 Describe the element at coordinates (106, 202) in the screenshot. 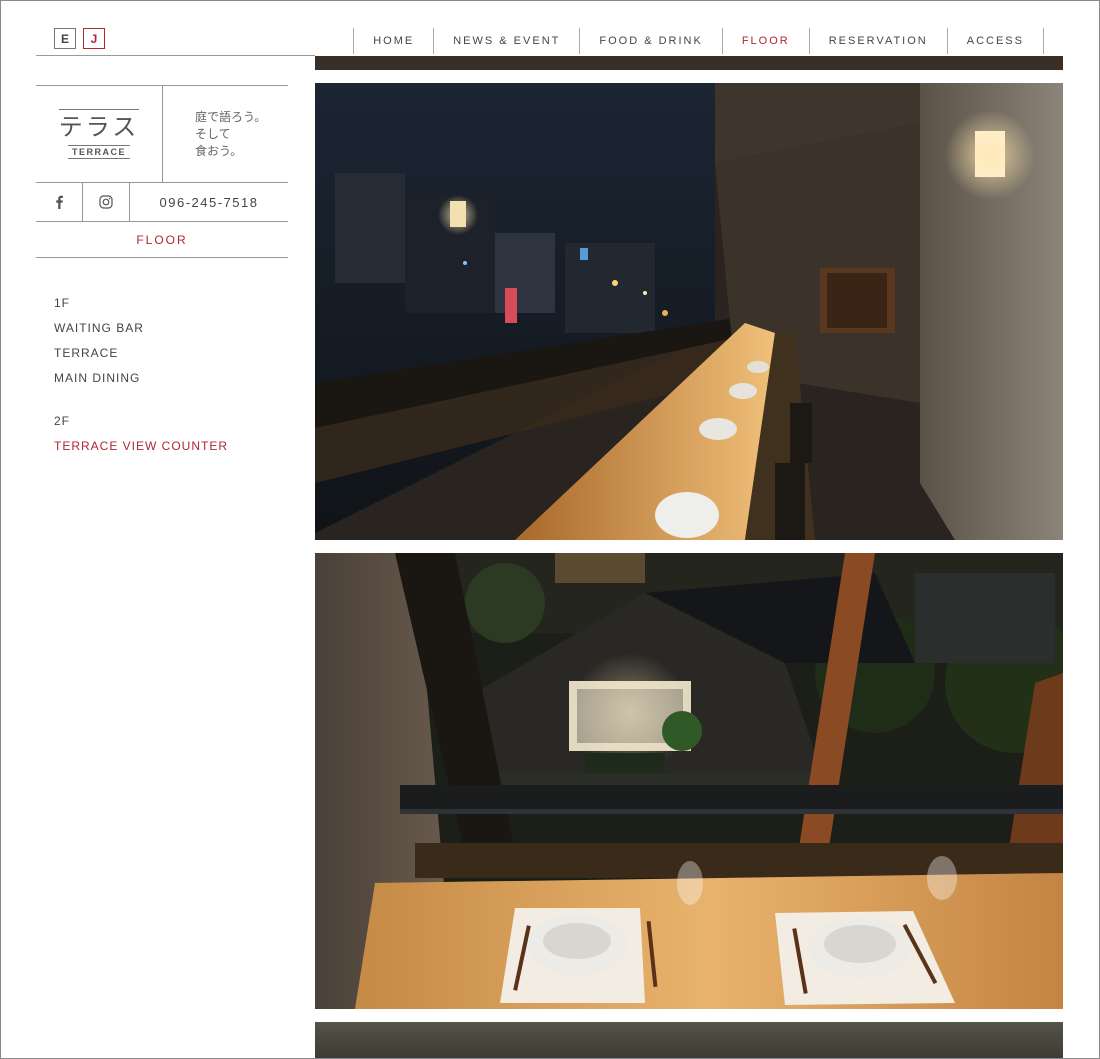

I see `instagram-icon` at that location.